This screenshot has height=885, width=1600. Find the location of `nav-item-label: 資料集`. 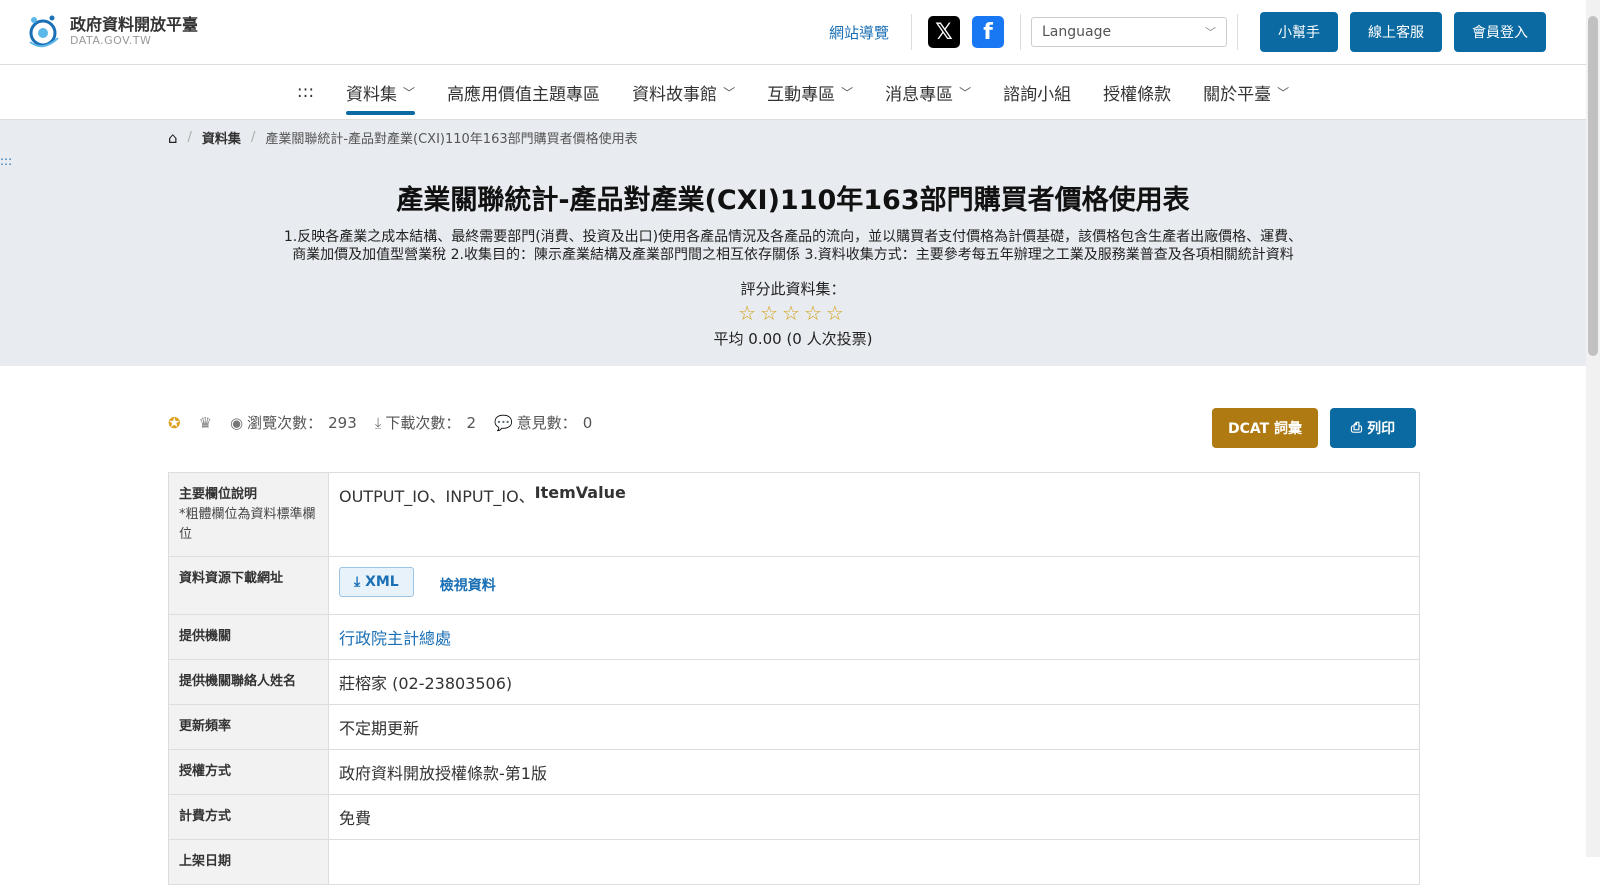

nav-item-label: 資料集 is located at coordinates (372, 94).